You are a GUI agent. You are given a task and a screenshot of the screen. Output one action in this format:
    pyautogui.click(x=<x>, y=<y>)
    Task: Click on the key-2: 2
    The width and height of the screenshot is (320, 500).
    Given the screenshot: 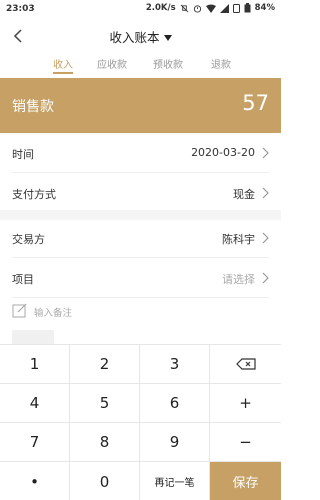 What is the action you would take?
    pyautogui.click(x=105, y=364)
    